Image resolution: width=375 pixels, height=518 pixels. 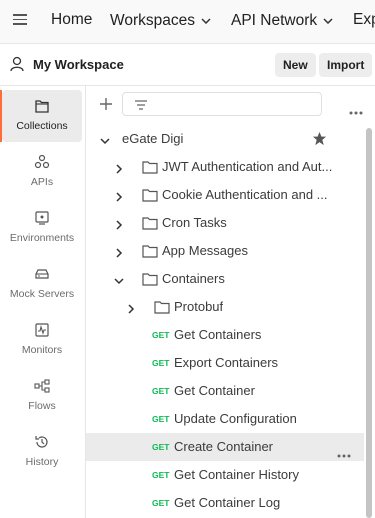 I want to click on request-label: Update Configuration, so click(x=235, y=418).